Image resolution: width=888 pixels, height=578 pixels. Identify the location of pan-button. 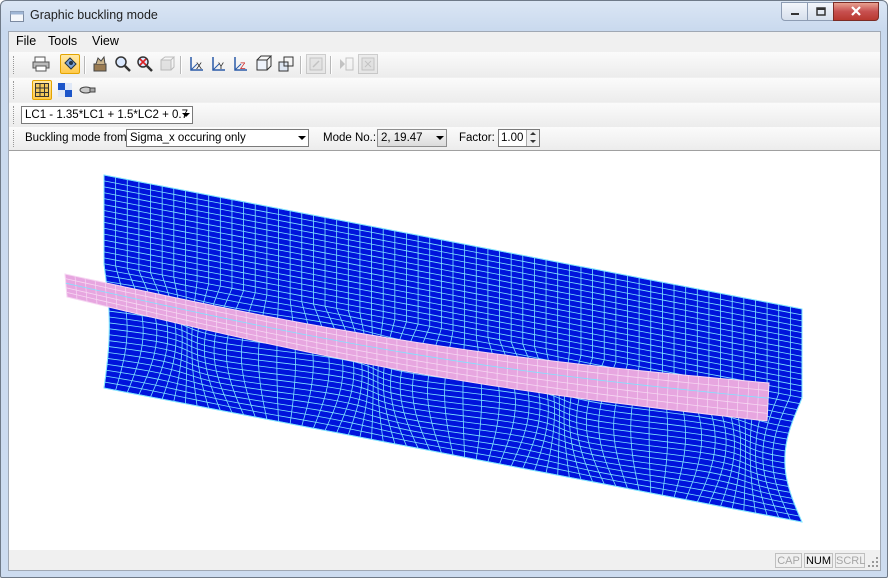
(101, 64).